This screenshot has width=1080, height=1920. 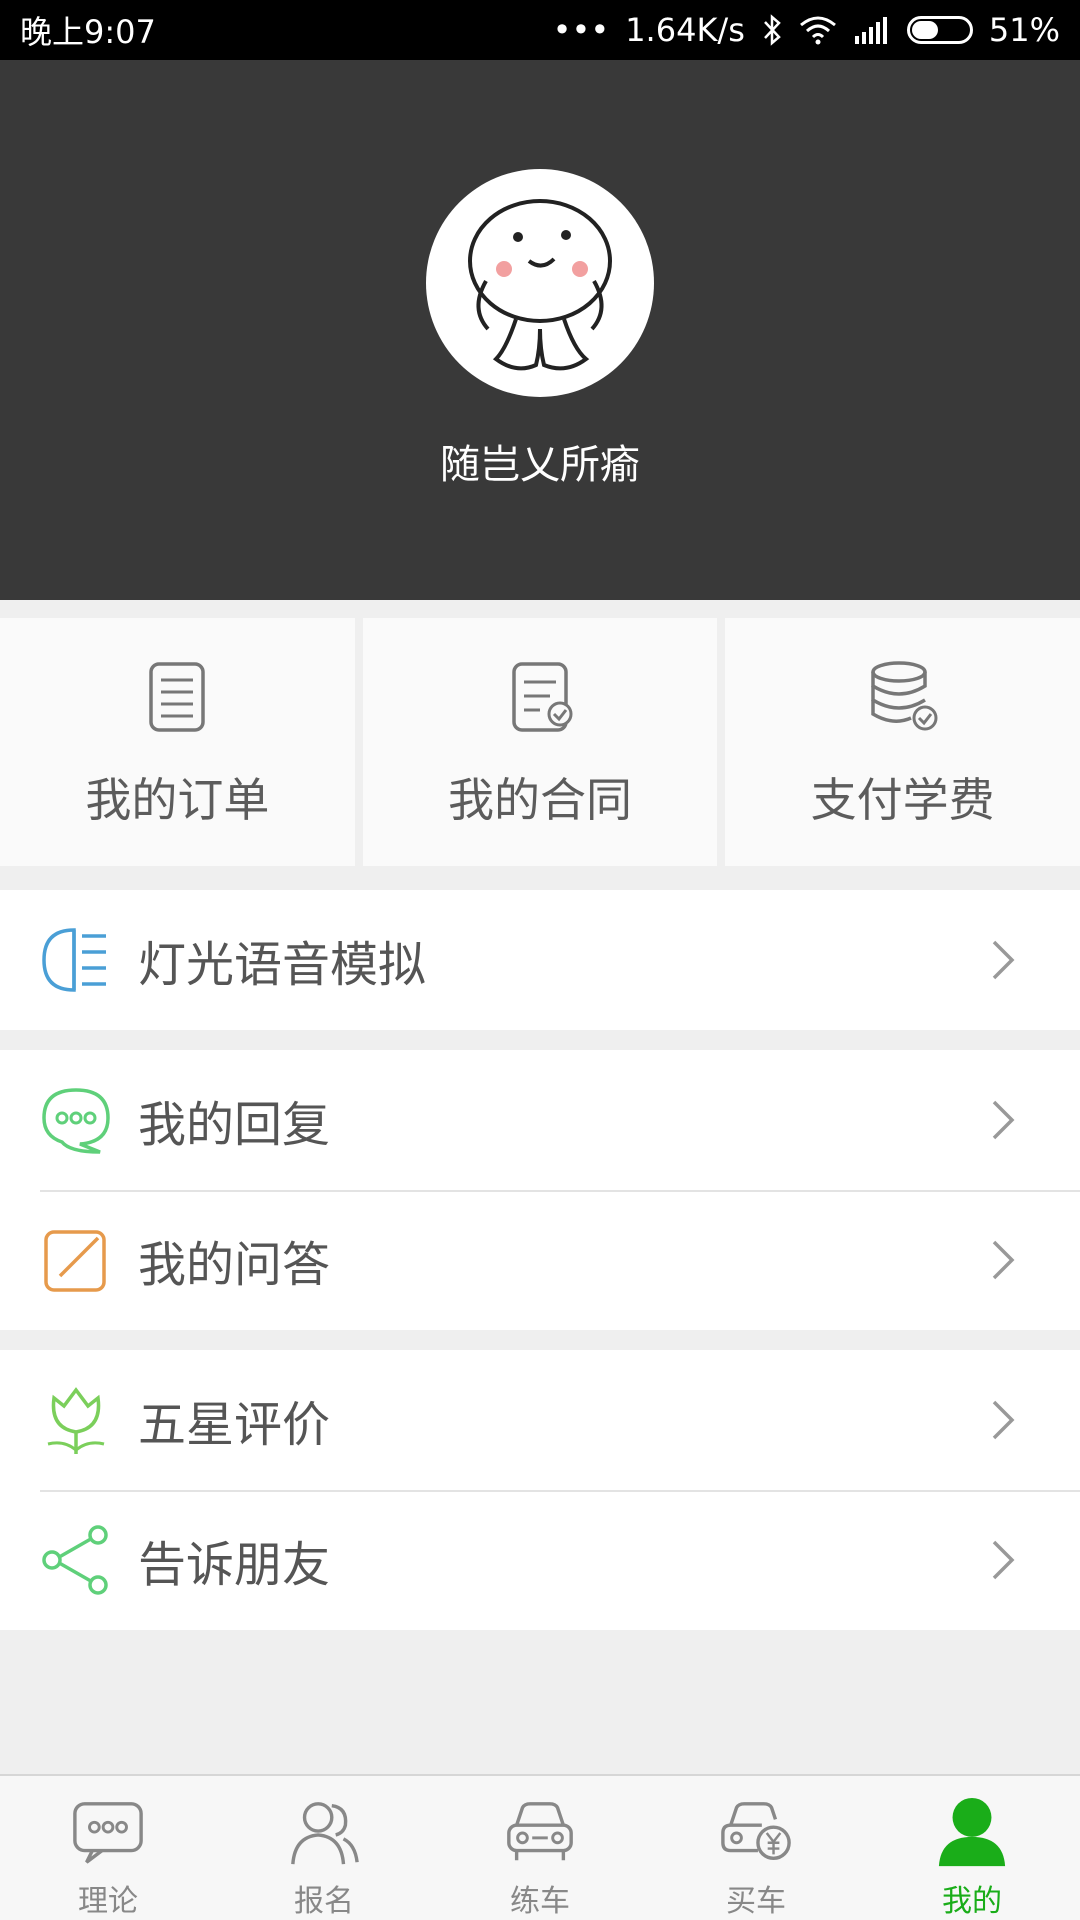 I want to click on quick-actions: 我的订单 我的合同 支付学费, so click(x=540, y=742).